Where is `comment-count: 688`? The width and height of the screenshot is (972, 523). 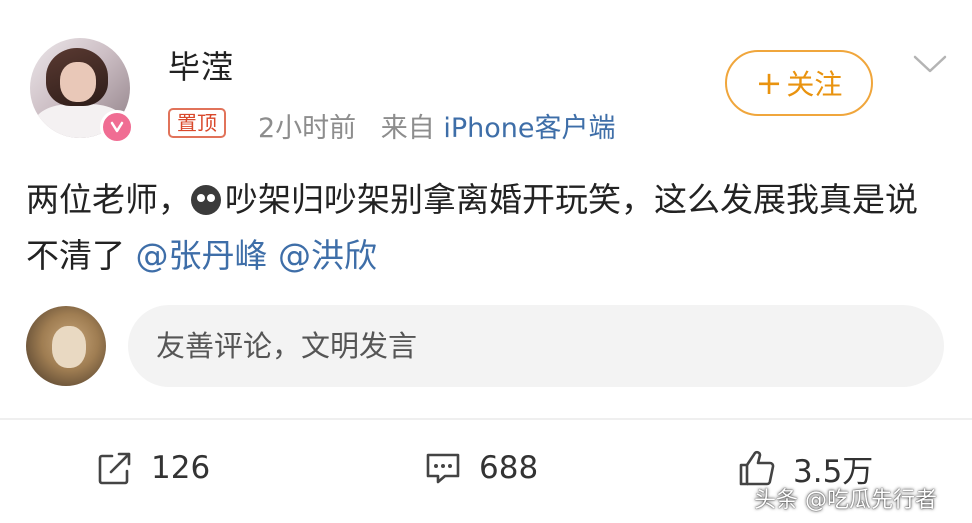
comment-count: 688 is located at coordinates (509, 468).